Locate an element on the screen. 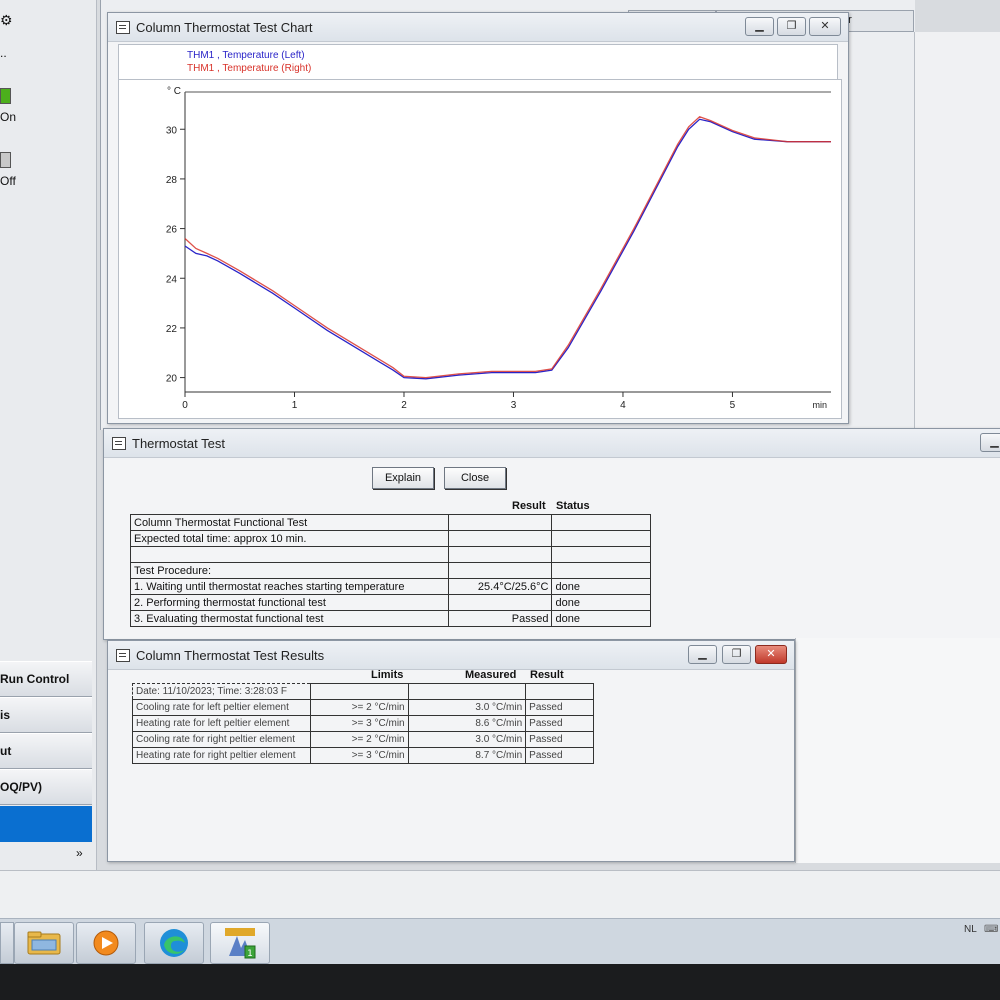 The image size is (1000, 1000). explain-button: Explain is located at coordinates (403, 478).